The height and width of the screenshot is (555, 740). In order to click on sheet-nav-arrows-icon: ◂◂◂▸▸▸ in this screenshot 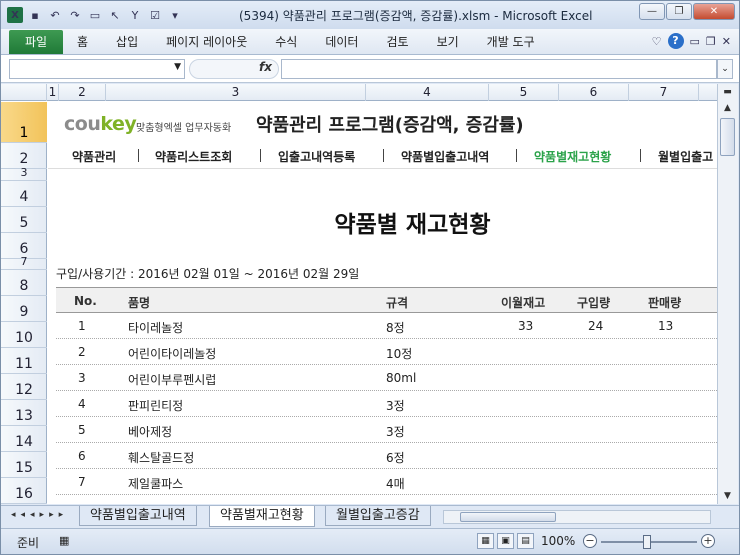, I will do `click(39, 515)`.